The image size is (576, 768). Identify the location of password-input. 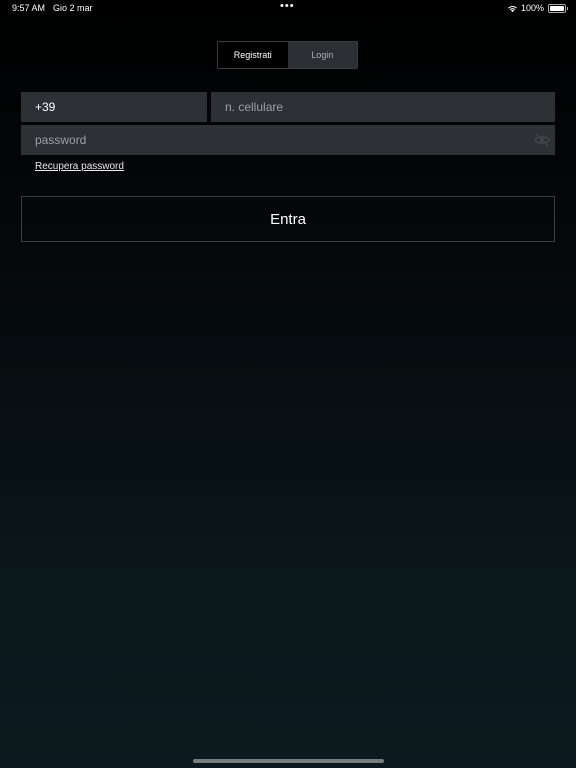
(288, 140).